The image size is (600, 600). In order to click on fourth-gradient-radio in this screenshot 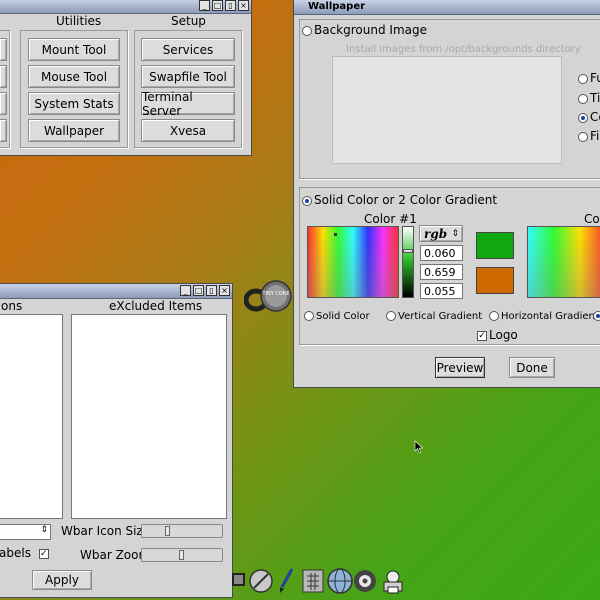, I will do `click(596, 316)`.